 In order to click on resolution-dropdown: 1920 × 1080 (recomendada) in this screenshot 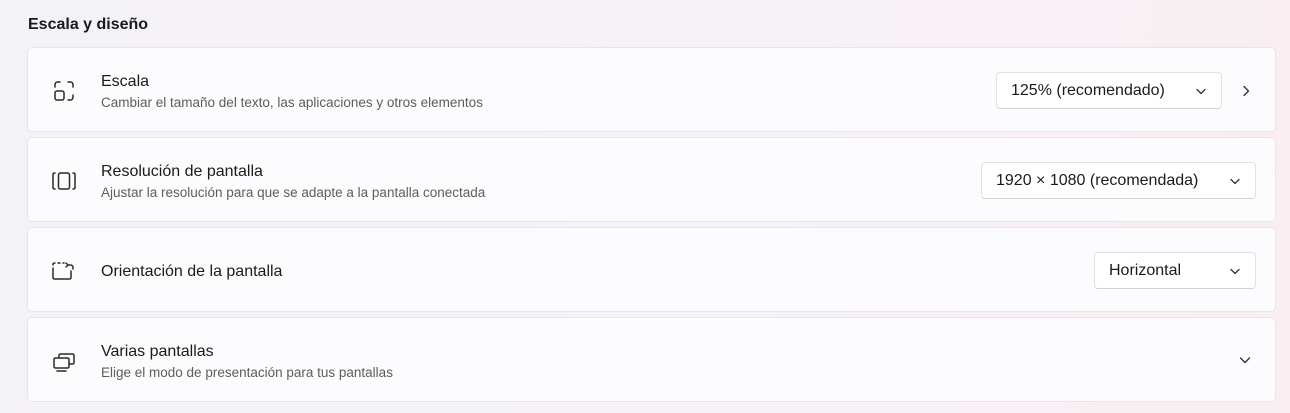, I will do `click(1118, 180)`.